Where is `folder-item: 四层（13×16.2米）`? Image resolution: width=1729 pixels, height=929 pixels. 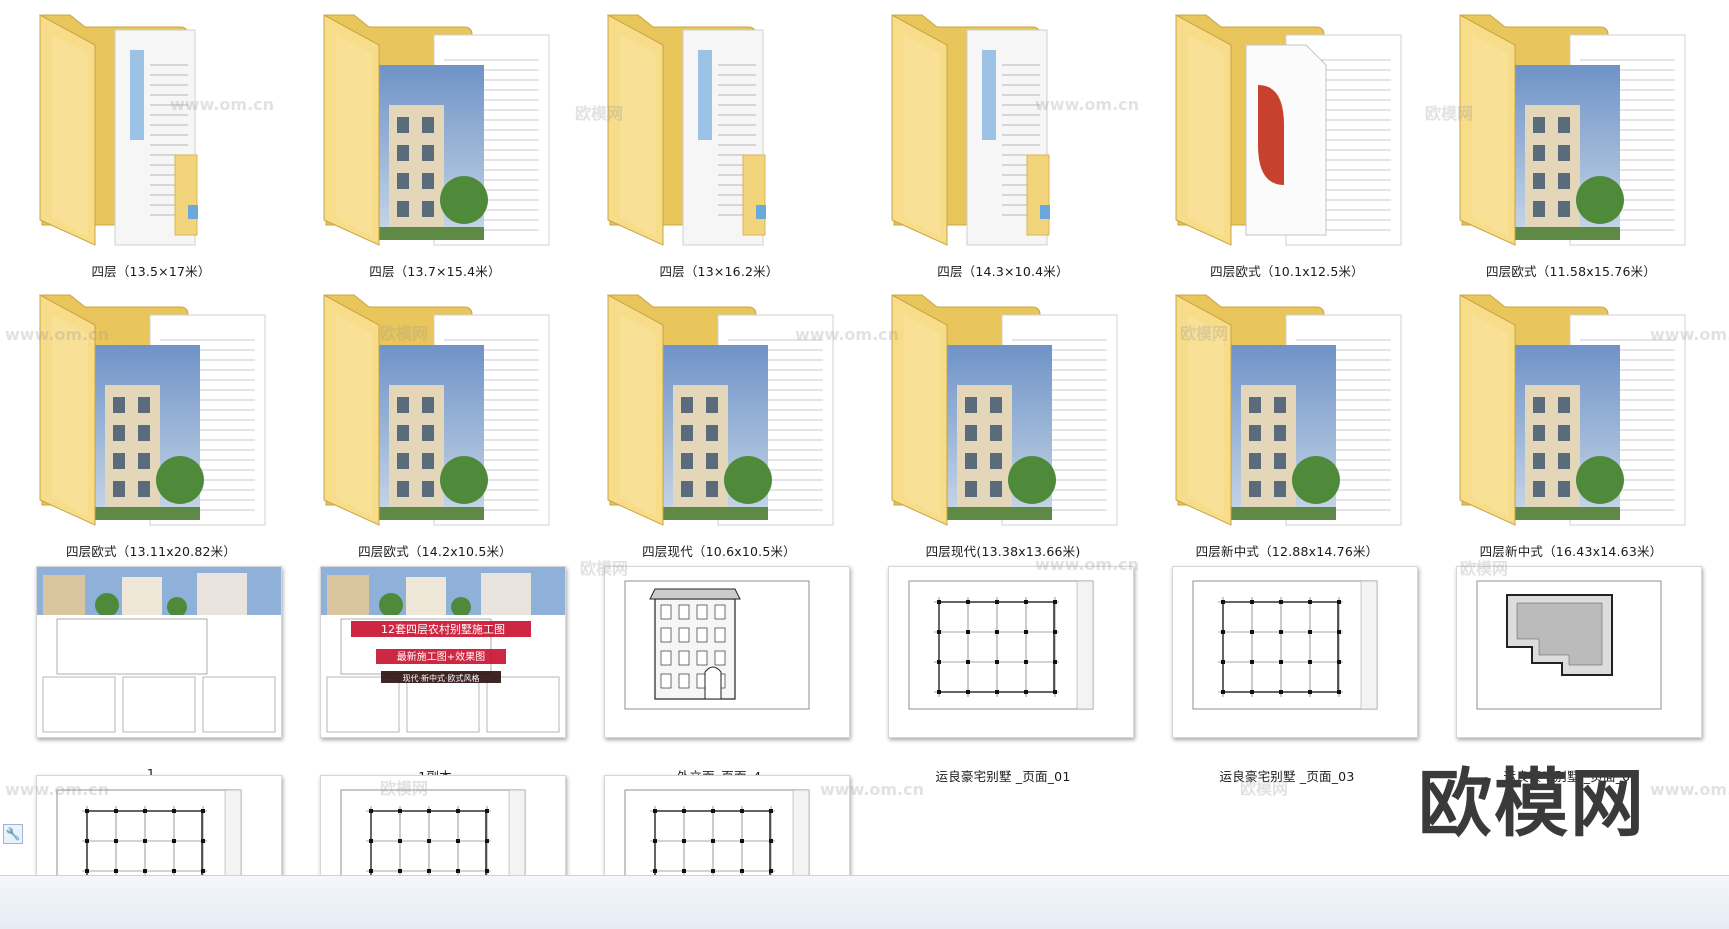 folder-item: 四层（13×16.2米） is located at coordinates (719, 142).